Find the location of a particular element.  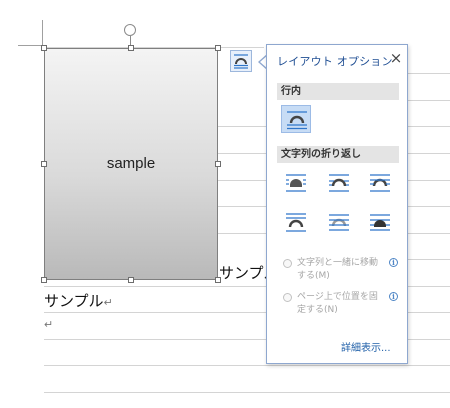

radio-fix-position: ページ上で位置を固定する(N) i is located at coordinates (343, 305).